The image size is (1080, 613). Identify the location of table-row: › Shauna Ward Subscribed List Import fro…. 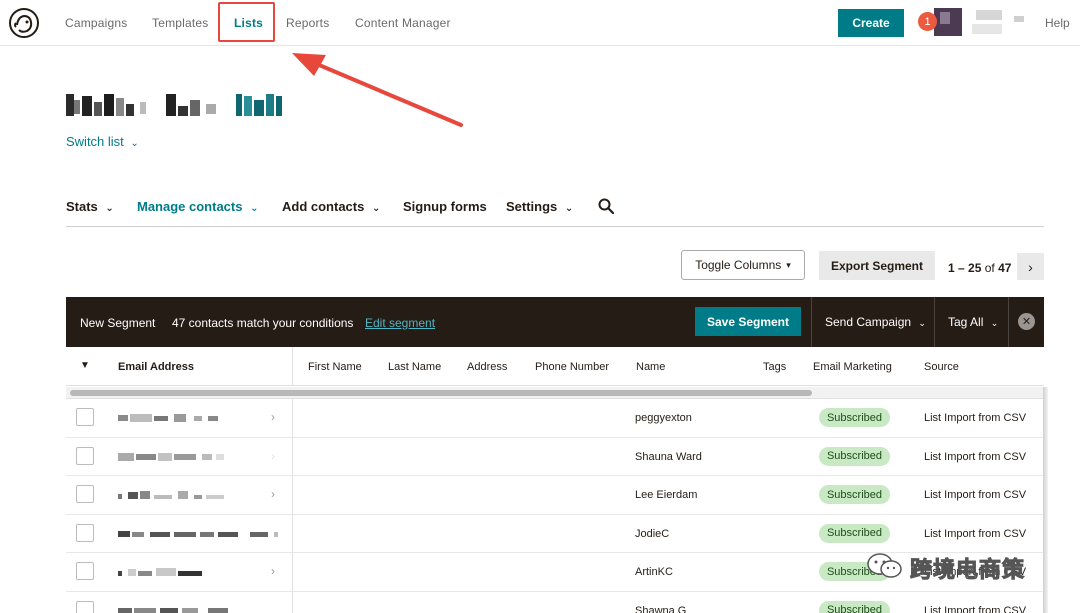
(555, 456).